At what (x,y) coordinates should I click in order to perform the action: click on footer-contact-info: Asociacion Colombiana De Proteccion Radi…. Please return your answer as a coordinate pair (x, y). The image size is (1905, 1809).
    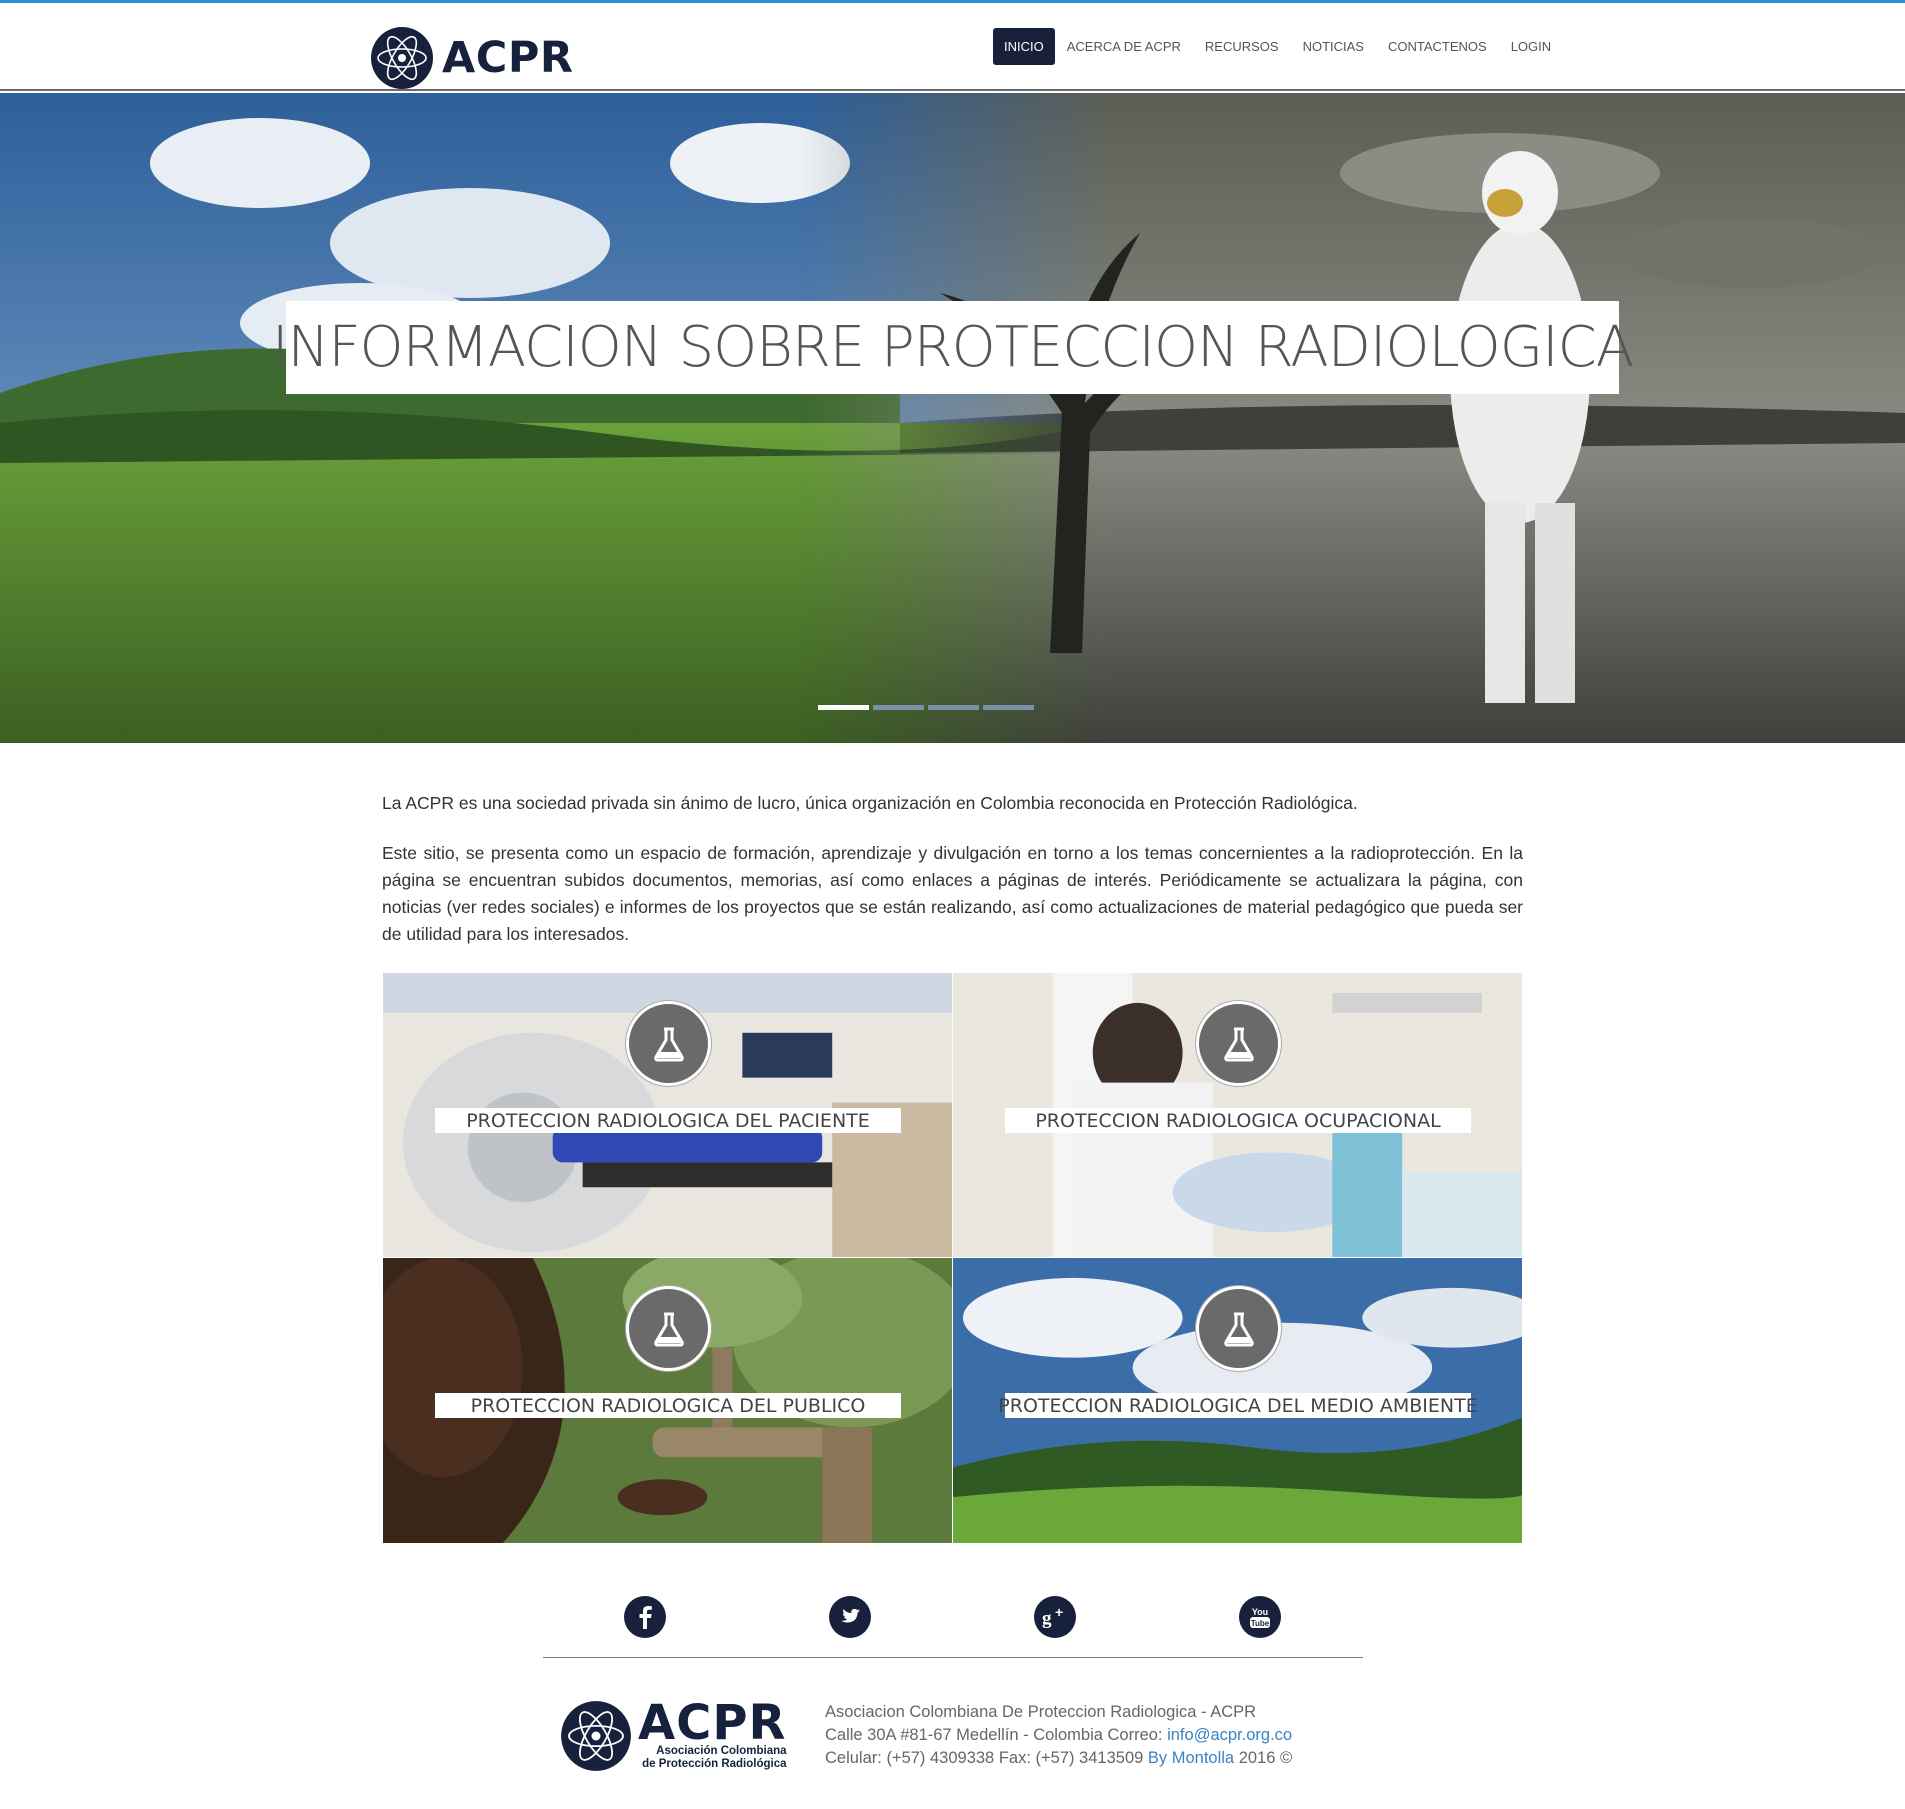
    Looking at the image, I should click on (1058, 1735).